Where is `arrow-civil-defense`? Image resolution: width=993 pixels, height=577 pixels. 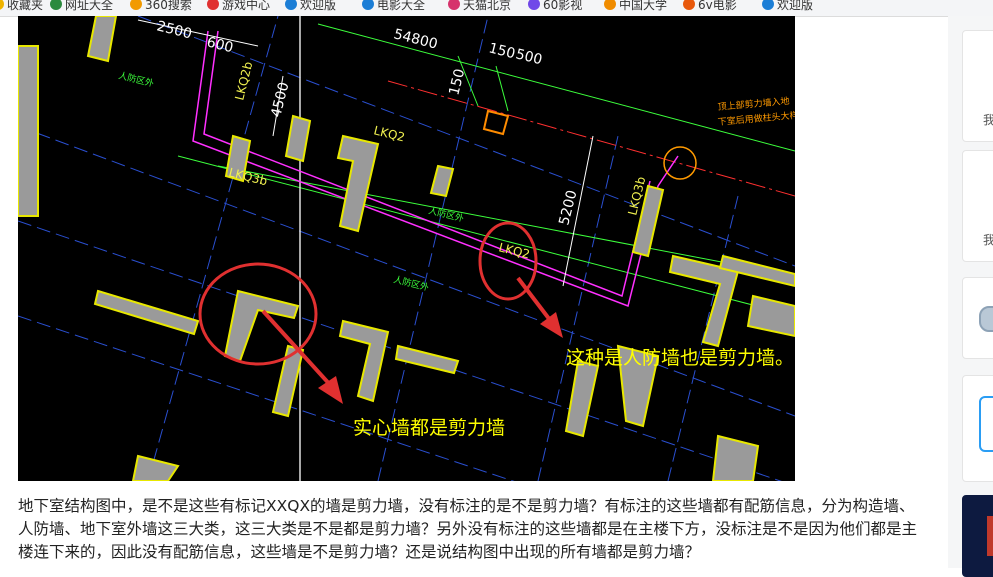
arrow-civil-defense is located at coordinates (539, 307).